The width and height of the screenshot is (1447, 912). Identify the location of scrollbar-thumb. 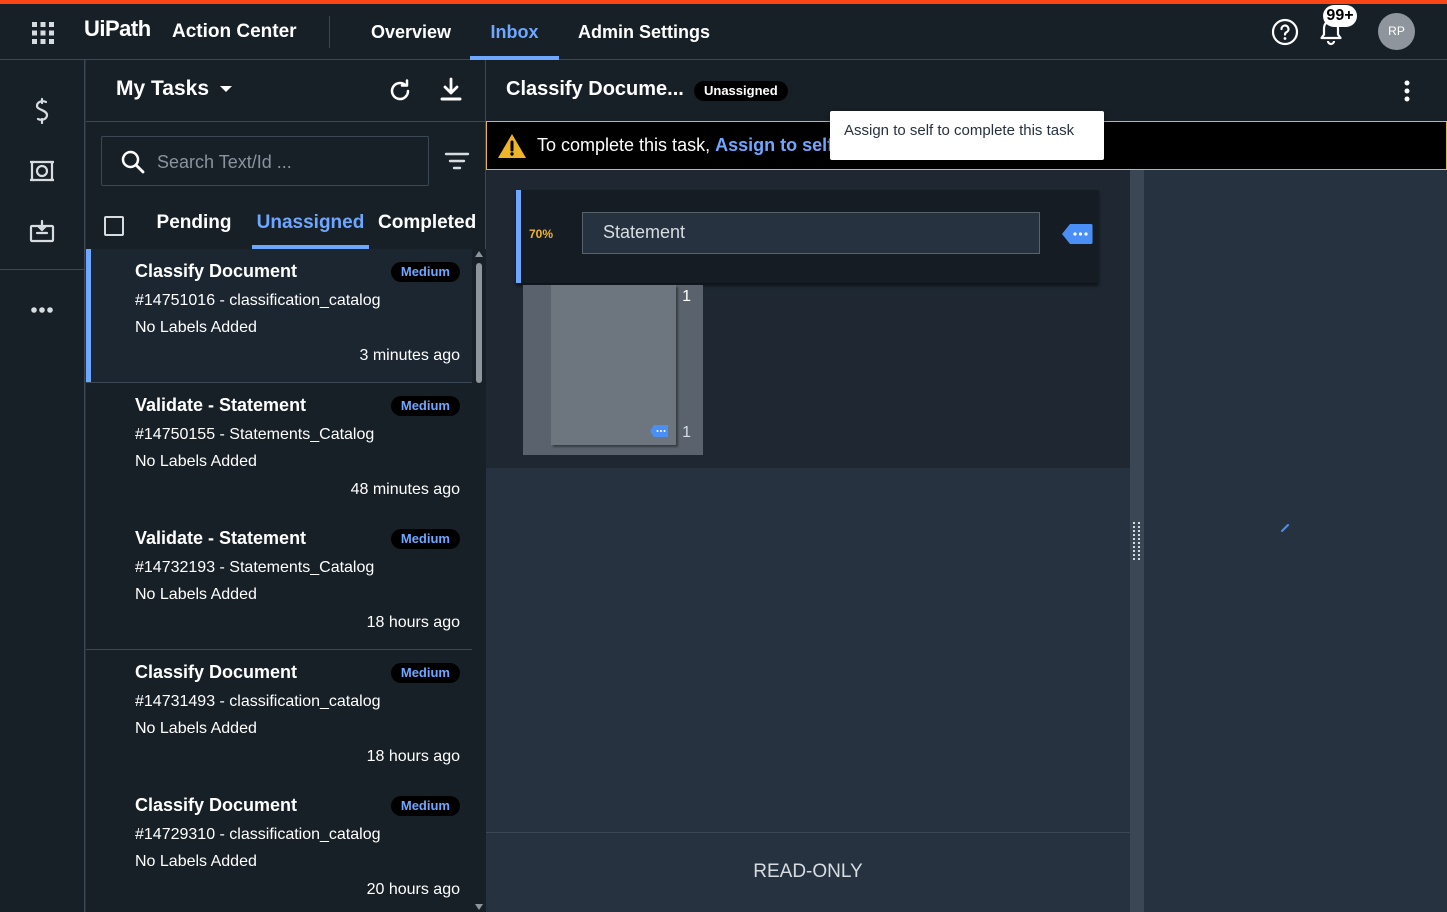
(479, 323).